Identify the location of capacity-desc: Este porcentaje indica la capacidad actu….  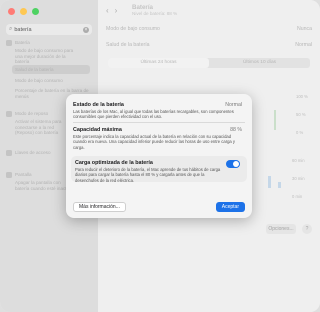
(154, 142).